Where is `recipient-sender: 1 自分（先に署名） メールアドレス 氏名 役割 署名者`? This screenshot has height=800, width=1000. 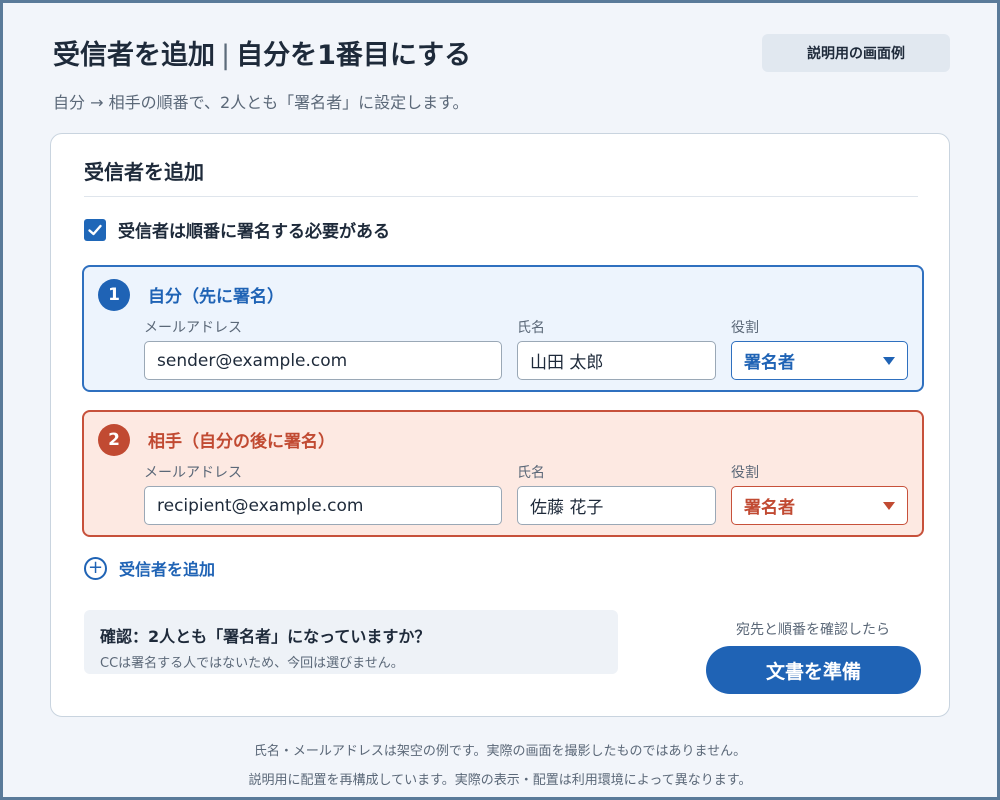
recipient-sender: 1 自分（先に署名） メールアドレス 氏名 役割 署名者 is located at coordinates (503, 328).